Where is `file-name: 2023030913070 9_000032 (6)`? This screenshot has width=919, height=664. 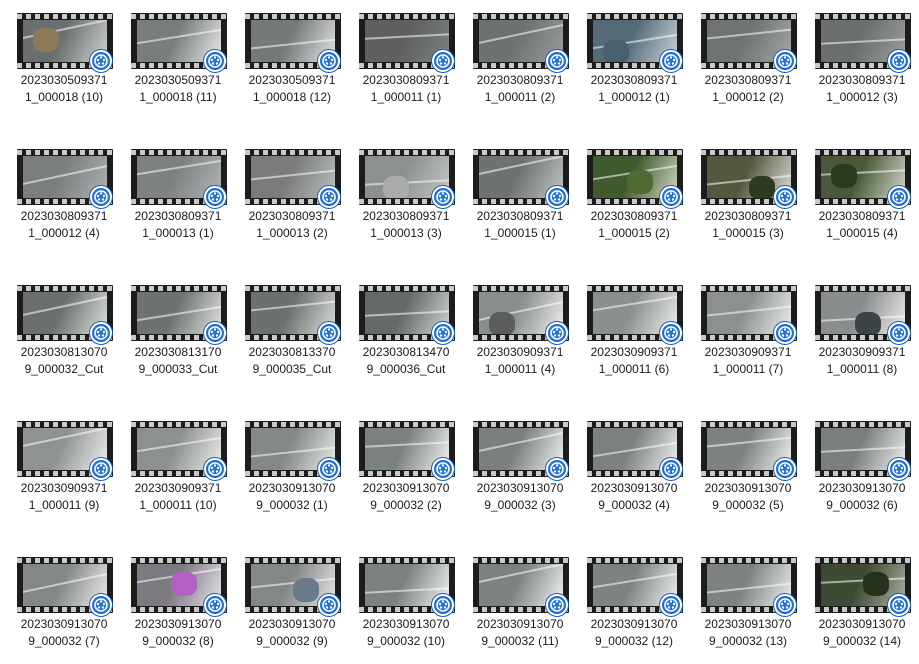 file-name: 2023030913070 9_000032 (6) is located at coordinates (862, 497).